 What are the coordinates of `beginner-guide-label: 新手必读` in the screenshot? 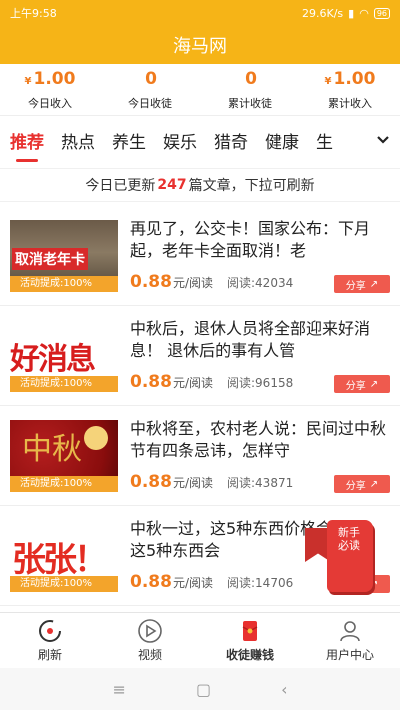 It's located at (349, 539).